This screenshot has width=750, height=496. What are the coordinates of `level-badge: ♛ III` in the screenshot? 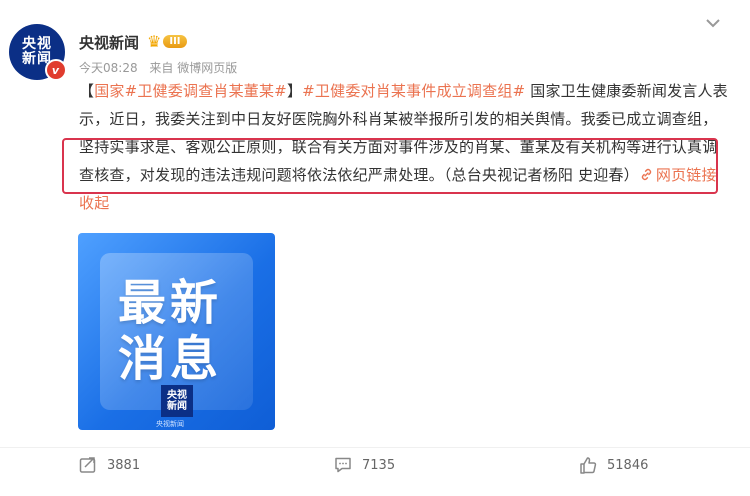 It's located at (171, 41).